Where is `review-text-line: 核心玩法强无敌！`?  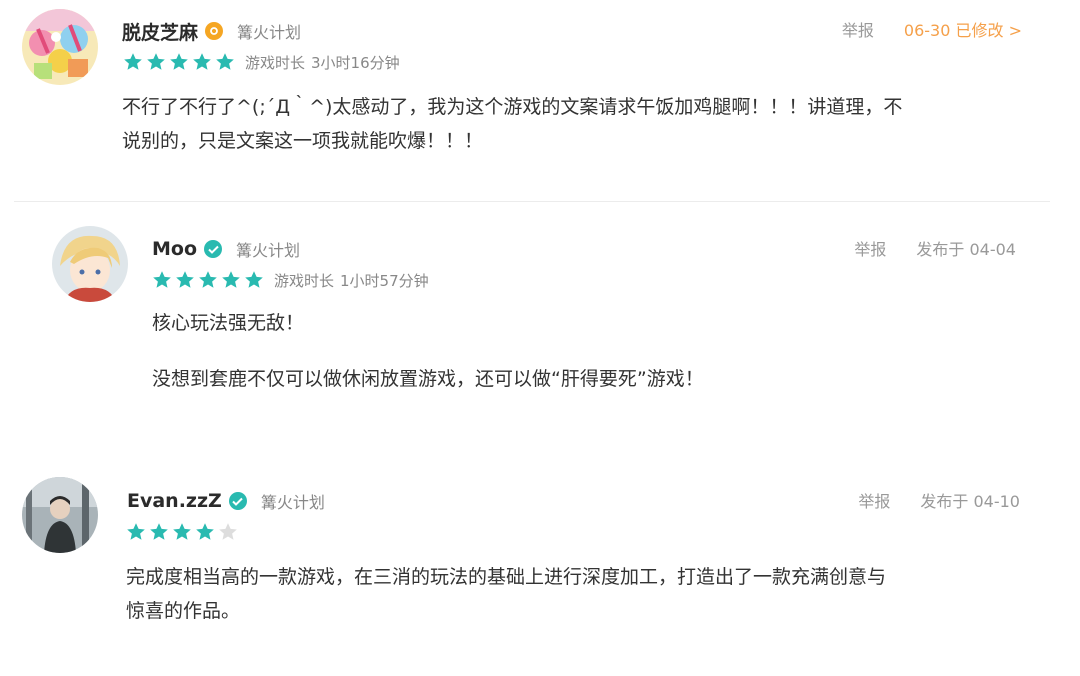 review-text-line: 核心玩法强无敌！ is located at coordinates (228, 323).